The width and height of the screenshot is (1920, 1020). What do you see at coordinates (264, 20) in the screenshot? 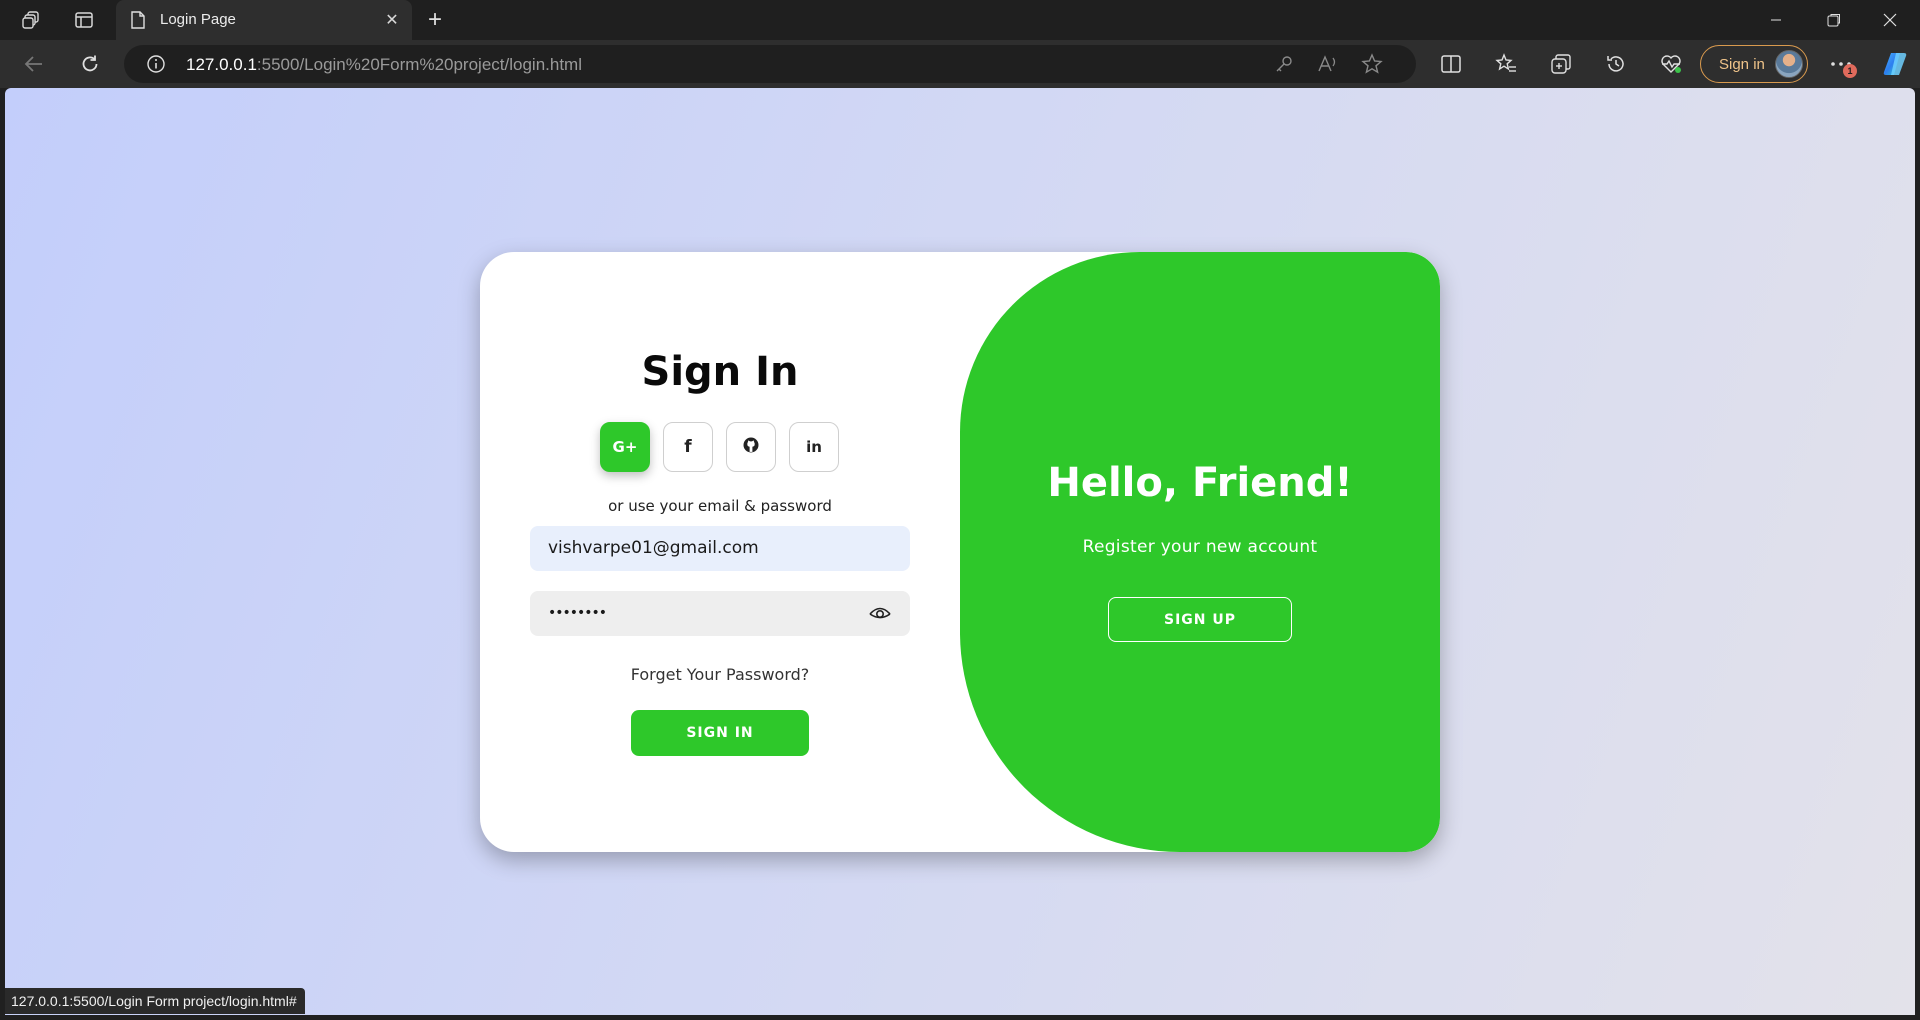
I see `tab-login-page: Login Page ✕` at bounding box center [264, 20].